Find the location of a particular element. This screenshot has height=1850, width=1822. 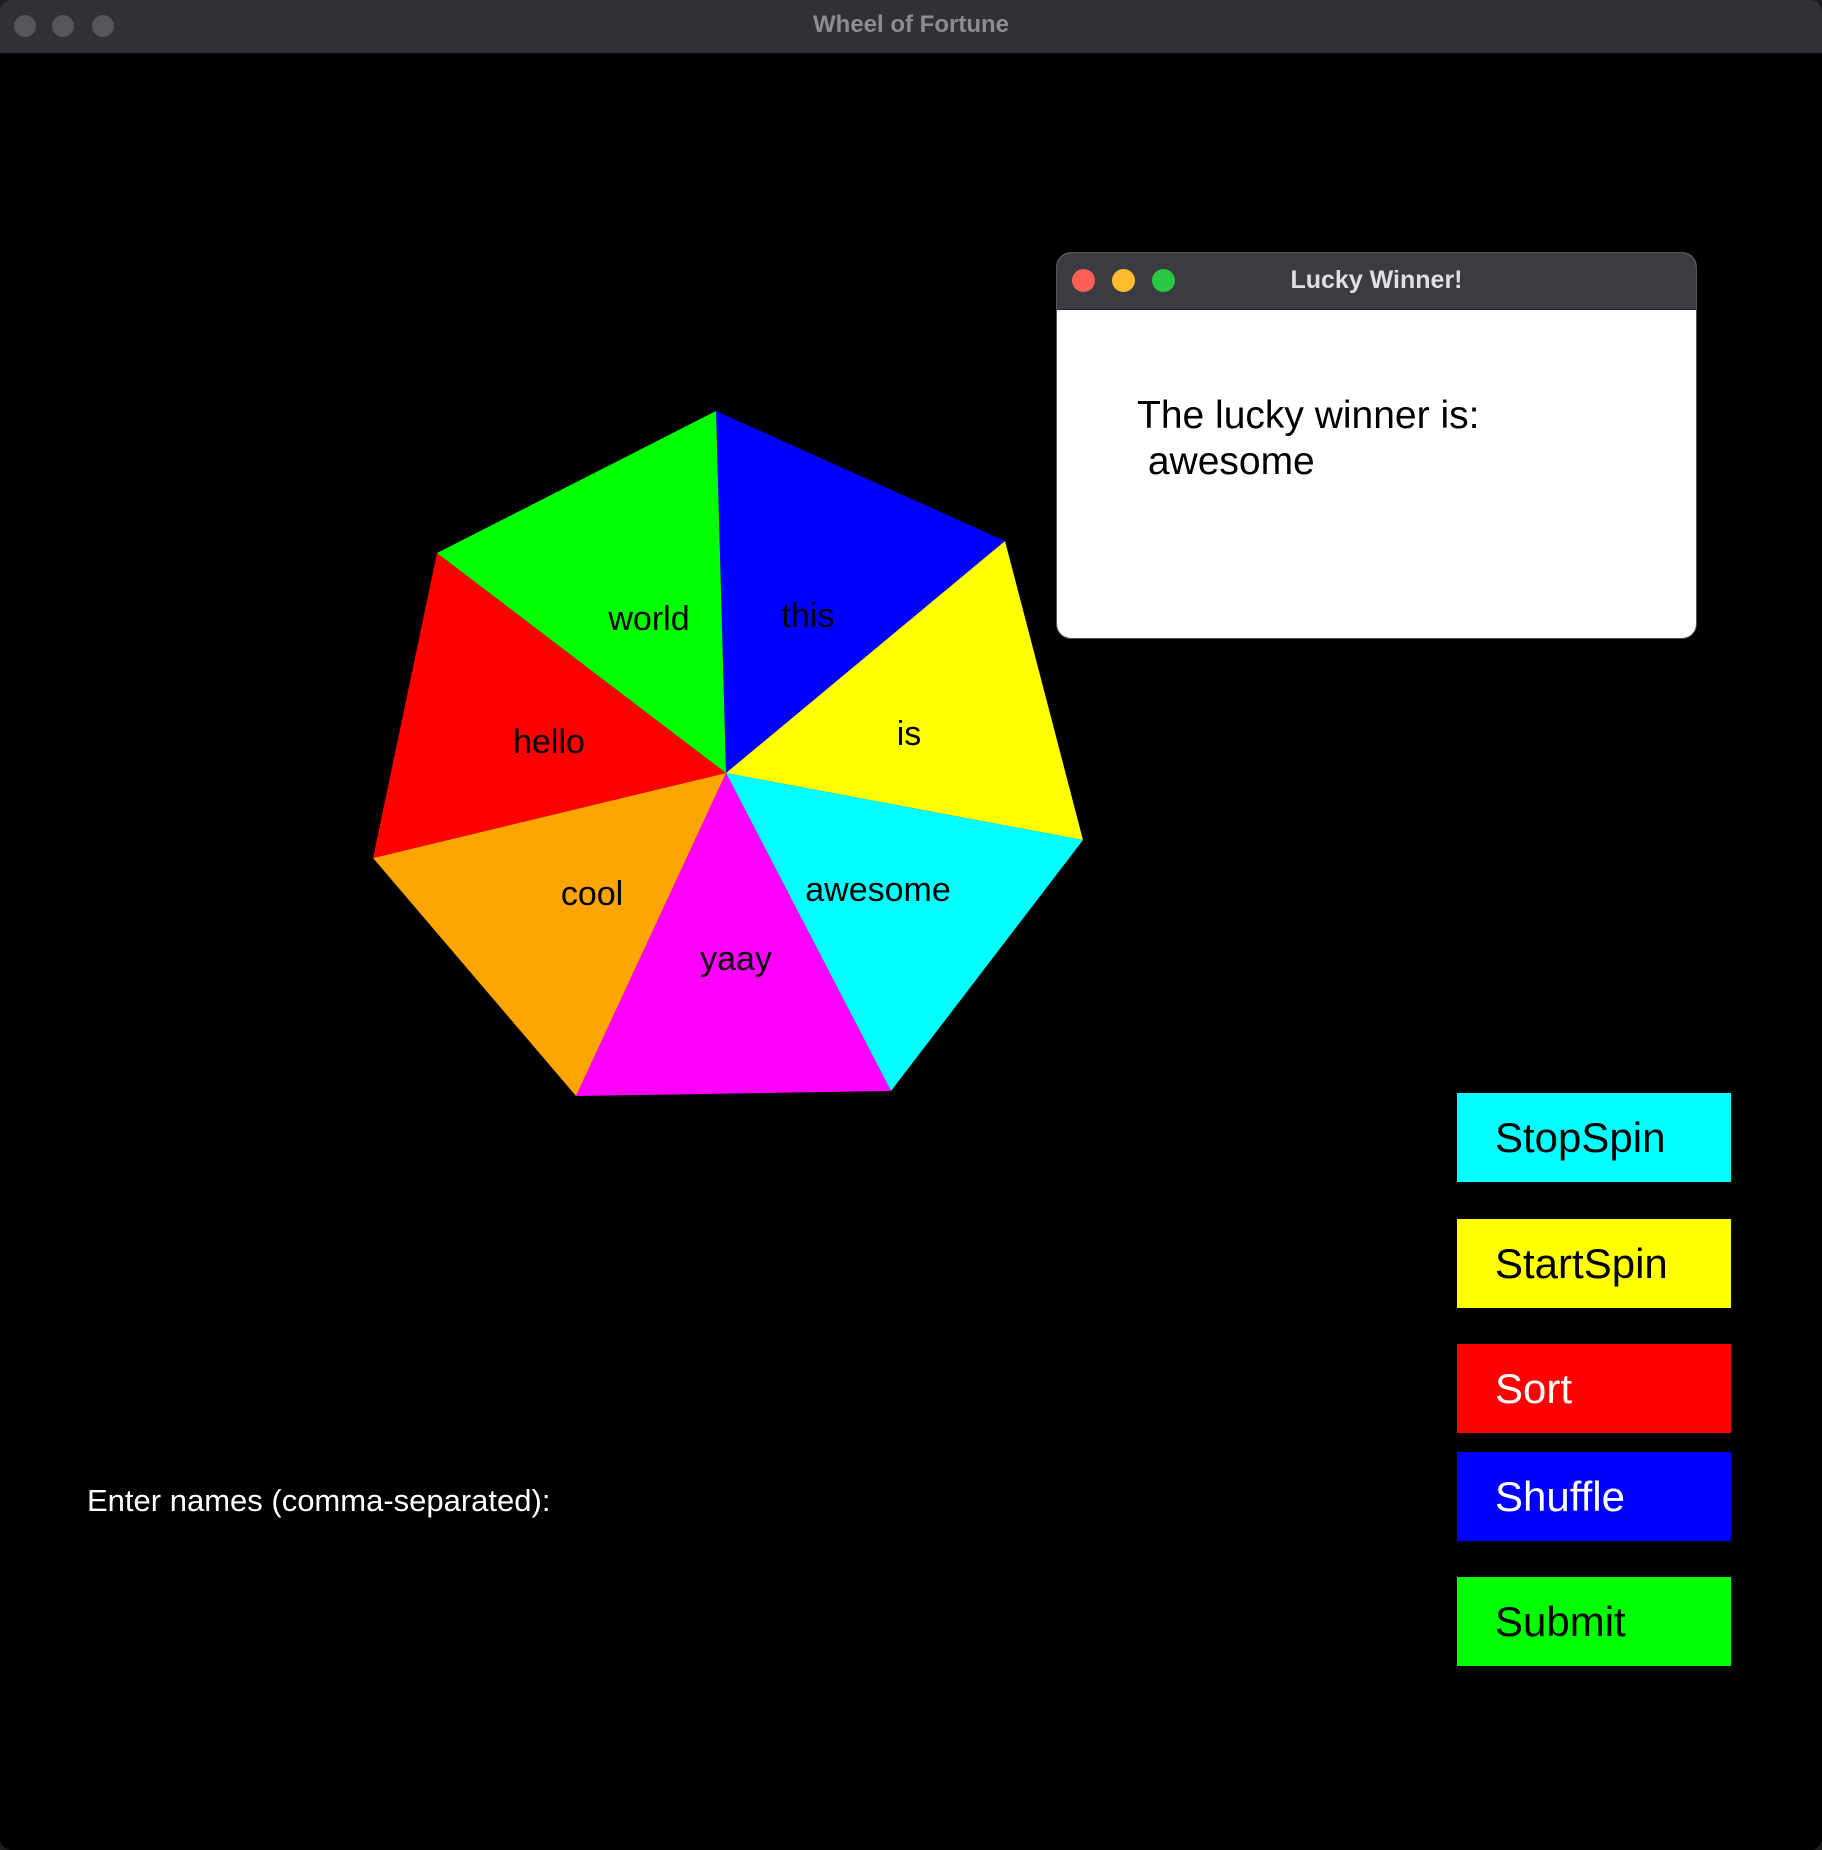

stop-spin-button: StopSpin is located at coordinates (1594, 1137).